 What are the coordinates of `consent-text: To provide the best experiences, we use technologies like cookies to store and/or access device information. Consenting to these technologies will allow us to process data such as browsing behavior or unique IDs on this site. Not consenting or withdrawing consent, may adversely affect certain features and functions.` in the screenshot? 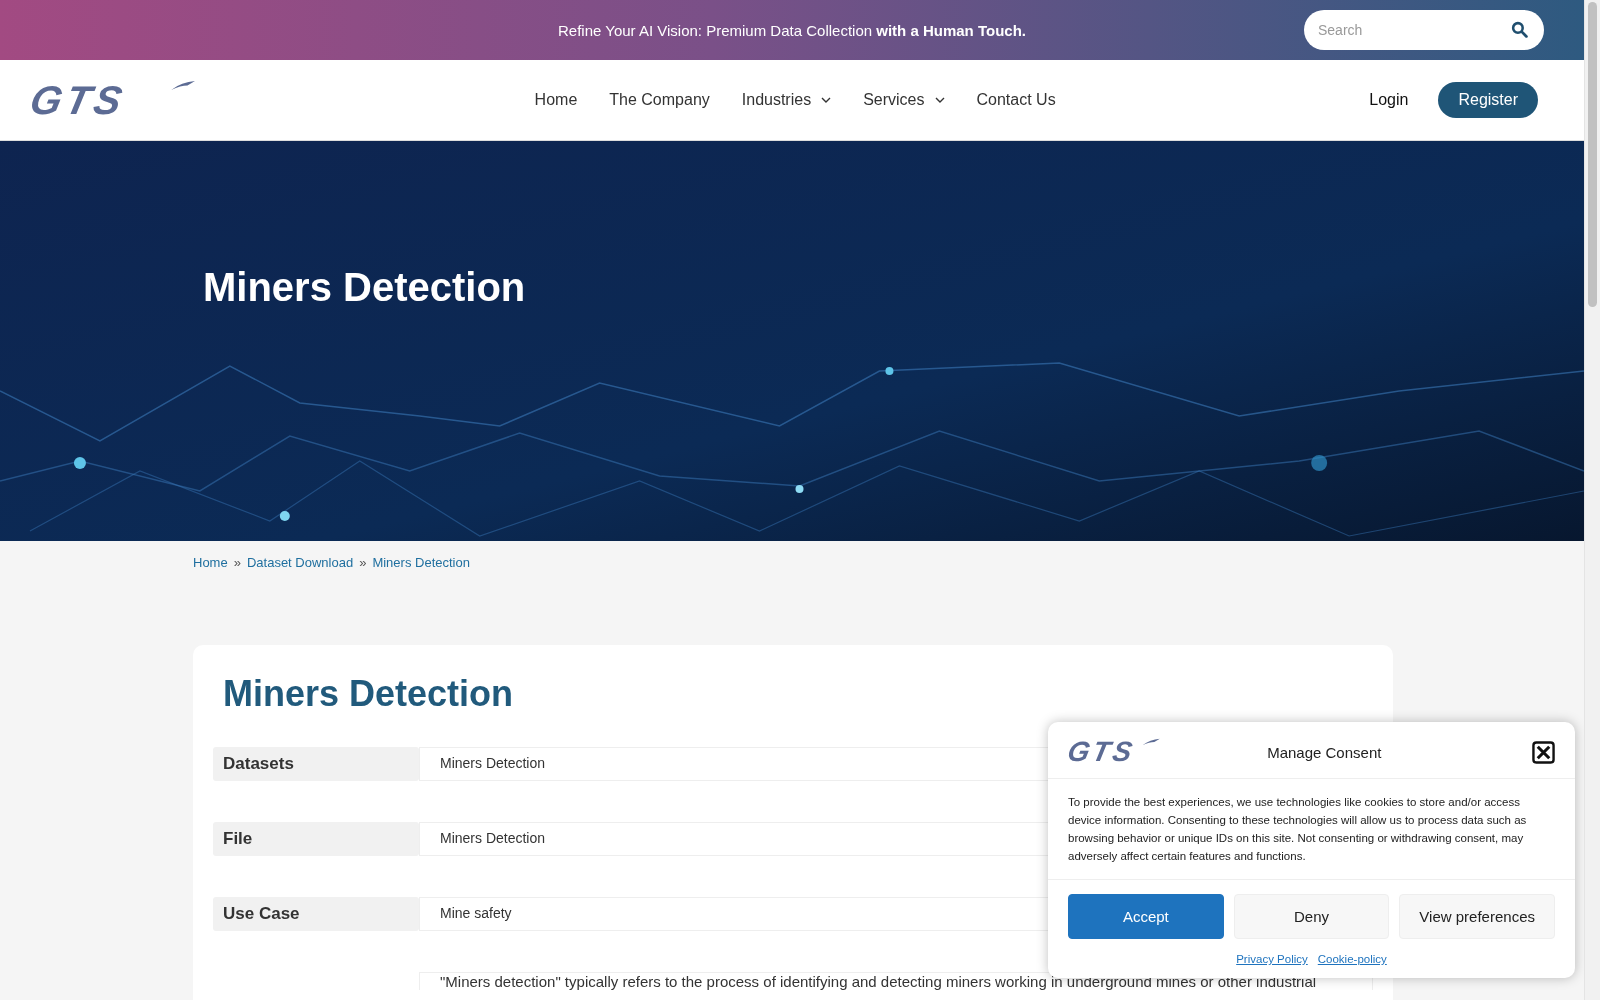 It's located at (1311, 829).